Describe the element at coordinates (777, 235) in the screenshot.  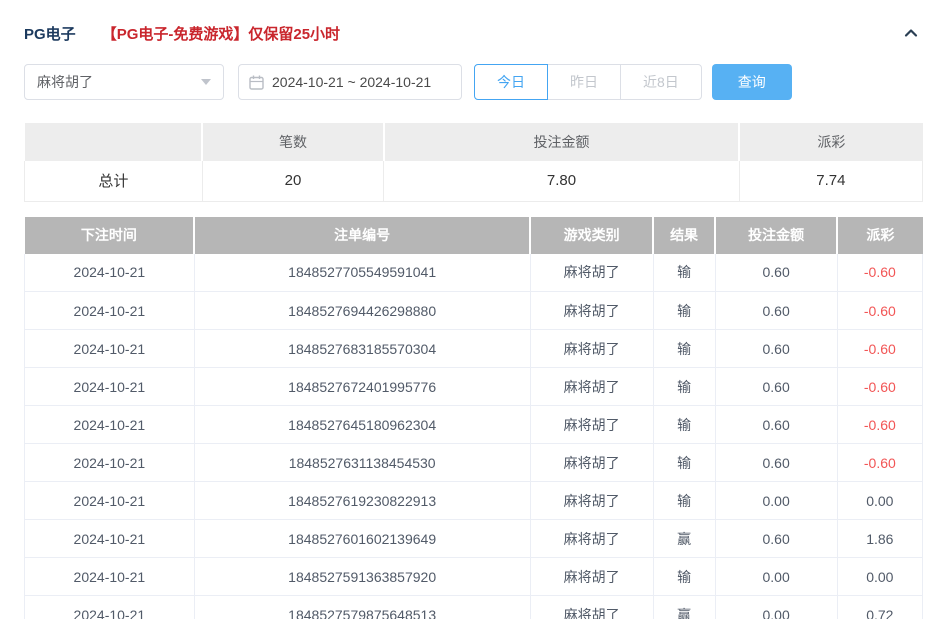
I see `header-bet-amount: 投注金额` at that location.